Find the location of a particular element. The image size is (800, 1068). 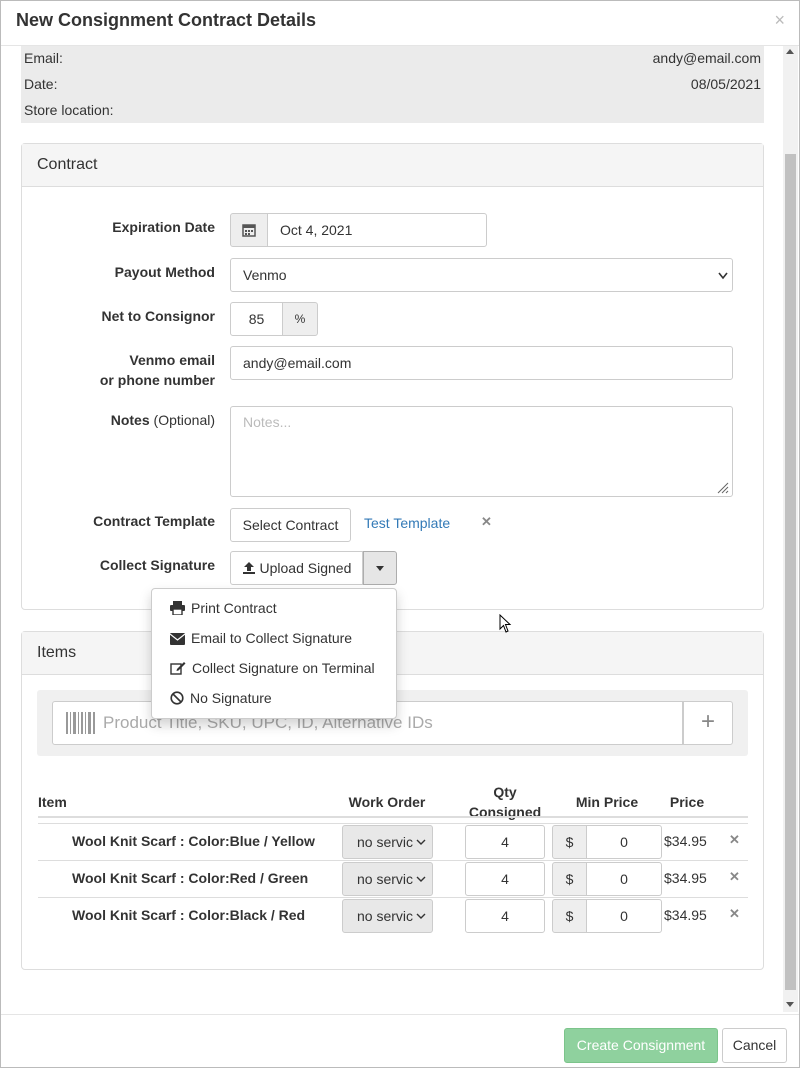

percent-addon: % is located at coordinates (300, 319).